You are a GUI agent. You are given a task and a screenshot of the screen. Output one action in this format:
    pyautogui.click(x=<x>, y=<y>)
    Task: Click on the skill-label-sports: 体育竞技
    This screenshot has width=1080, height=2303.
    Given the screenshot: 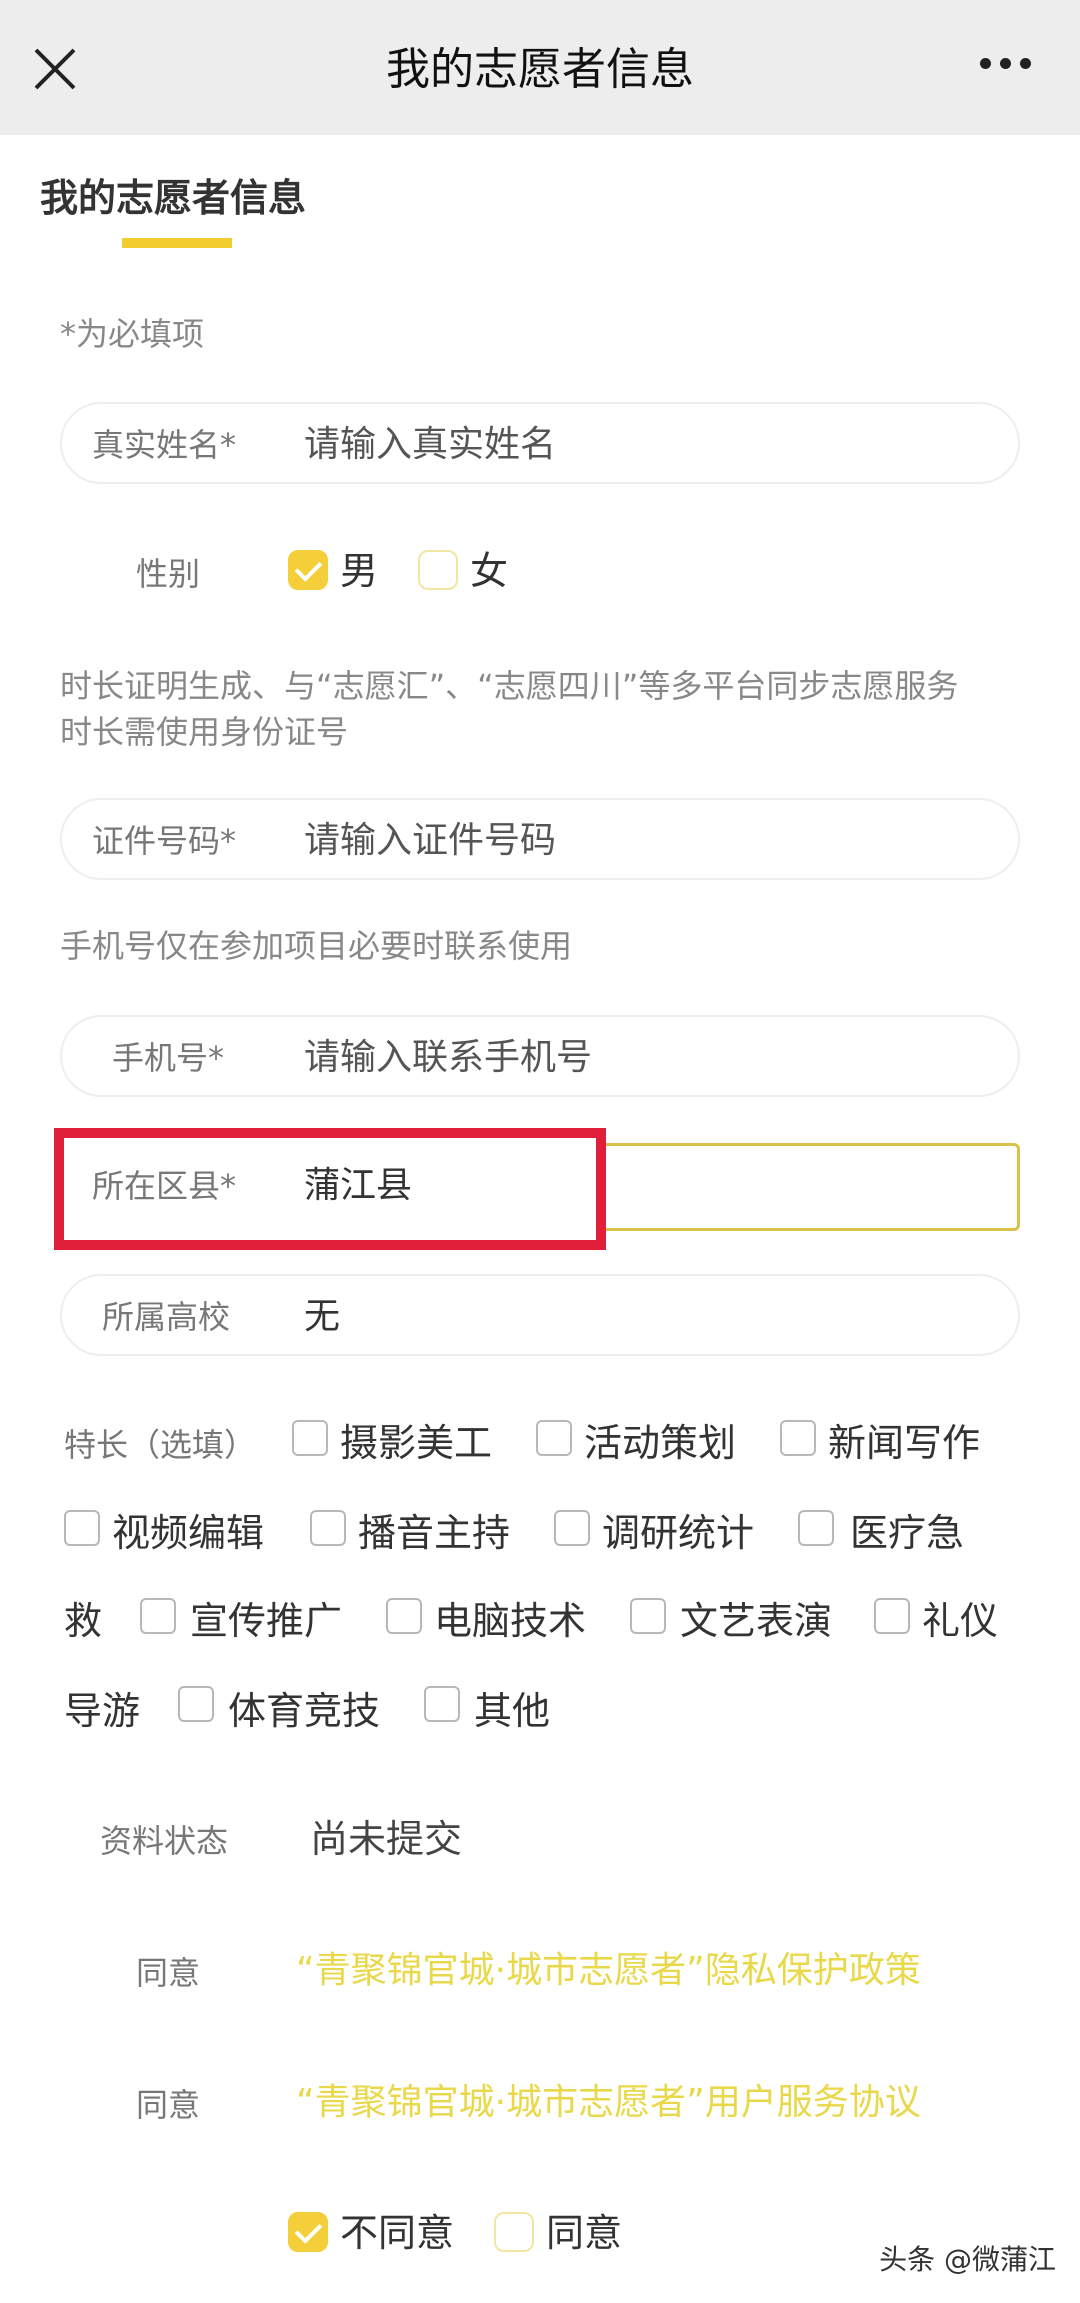 What is the action you would take?
    pyautogui.click(x=304, y=1711)
    